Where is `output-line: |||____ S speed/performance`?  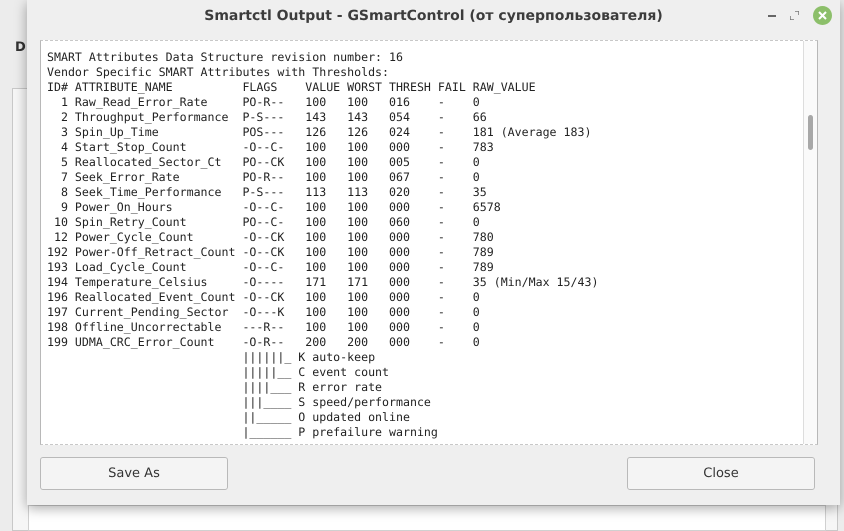
output-line: |||____ S speed/performance is located at coordinates (336, 402).